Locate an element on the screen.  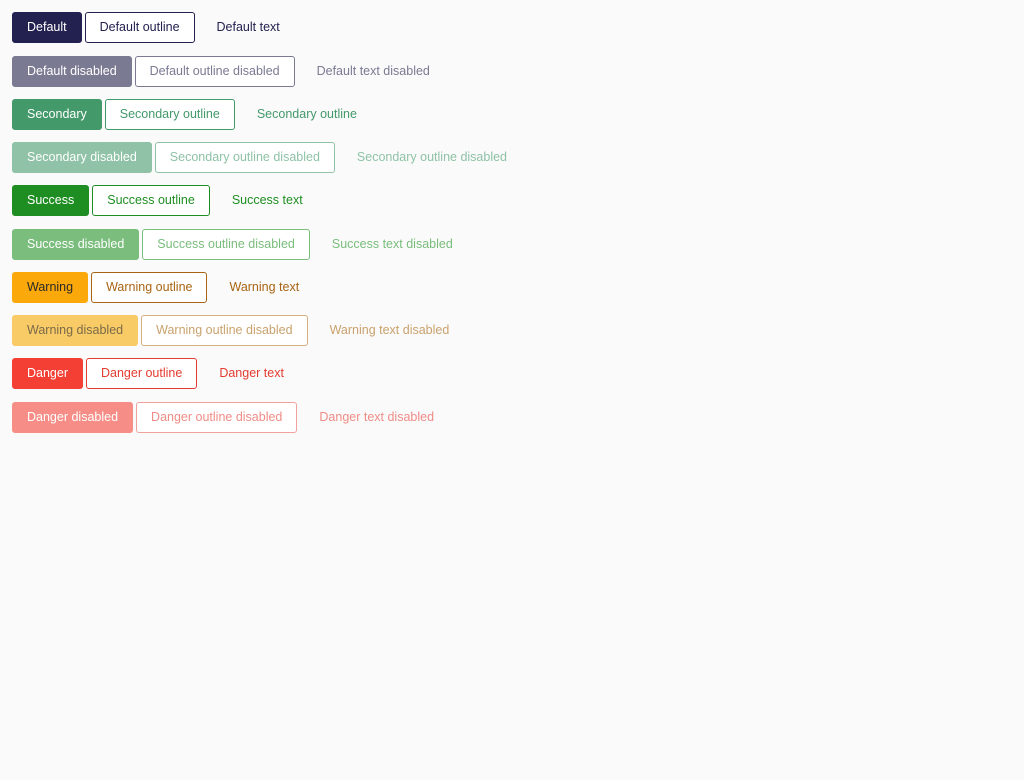
success-button: Success is located at coordinates (51, 200).